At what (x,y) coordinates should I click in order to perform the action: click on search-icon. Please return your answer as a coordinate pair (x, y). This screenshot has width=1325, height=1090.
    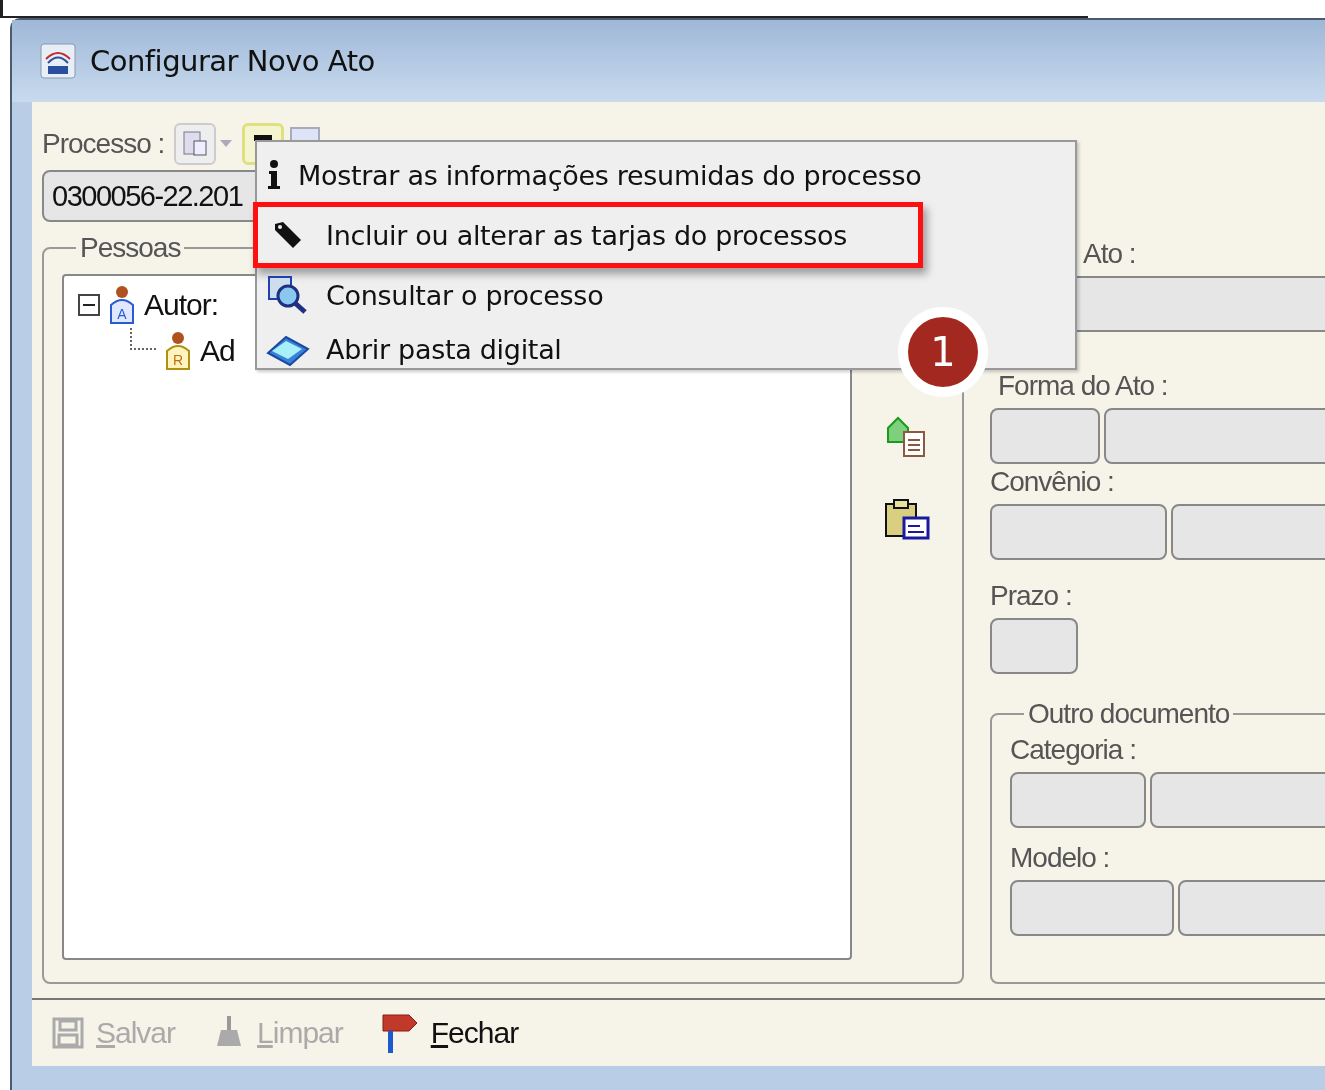
    Looking at the image, I should click on (288, 295).